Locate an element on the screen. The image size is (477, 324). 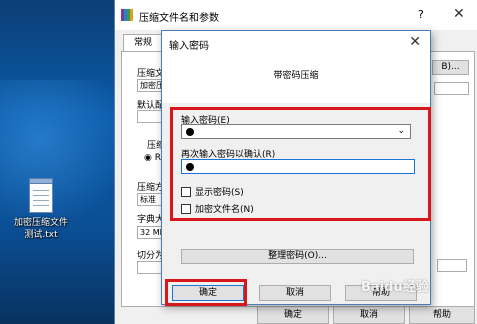
dialog-cancel-button: 取消 is located at coordinates (295, 293).